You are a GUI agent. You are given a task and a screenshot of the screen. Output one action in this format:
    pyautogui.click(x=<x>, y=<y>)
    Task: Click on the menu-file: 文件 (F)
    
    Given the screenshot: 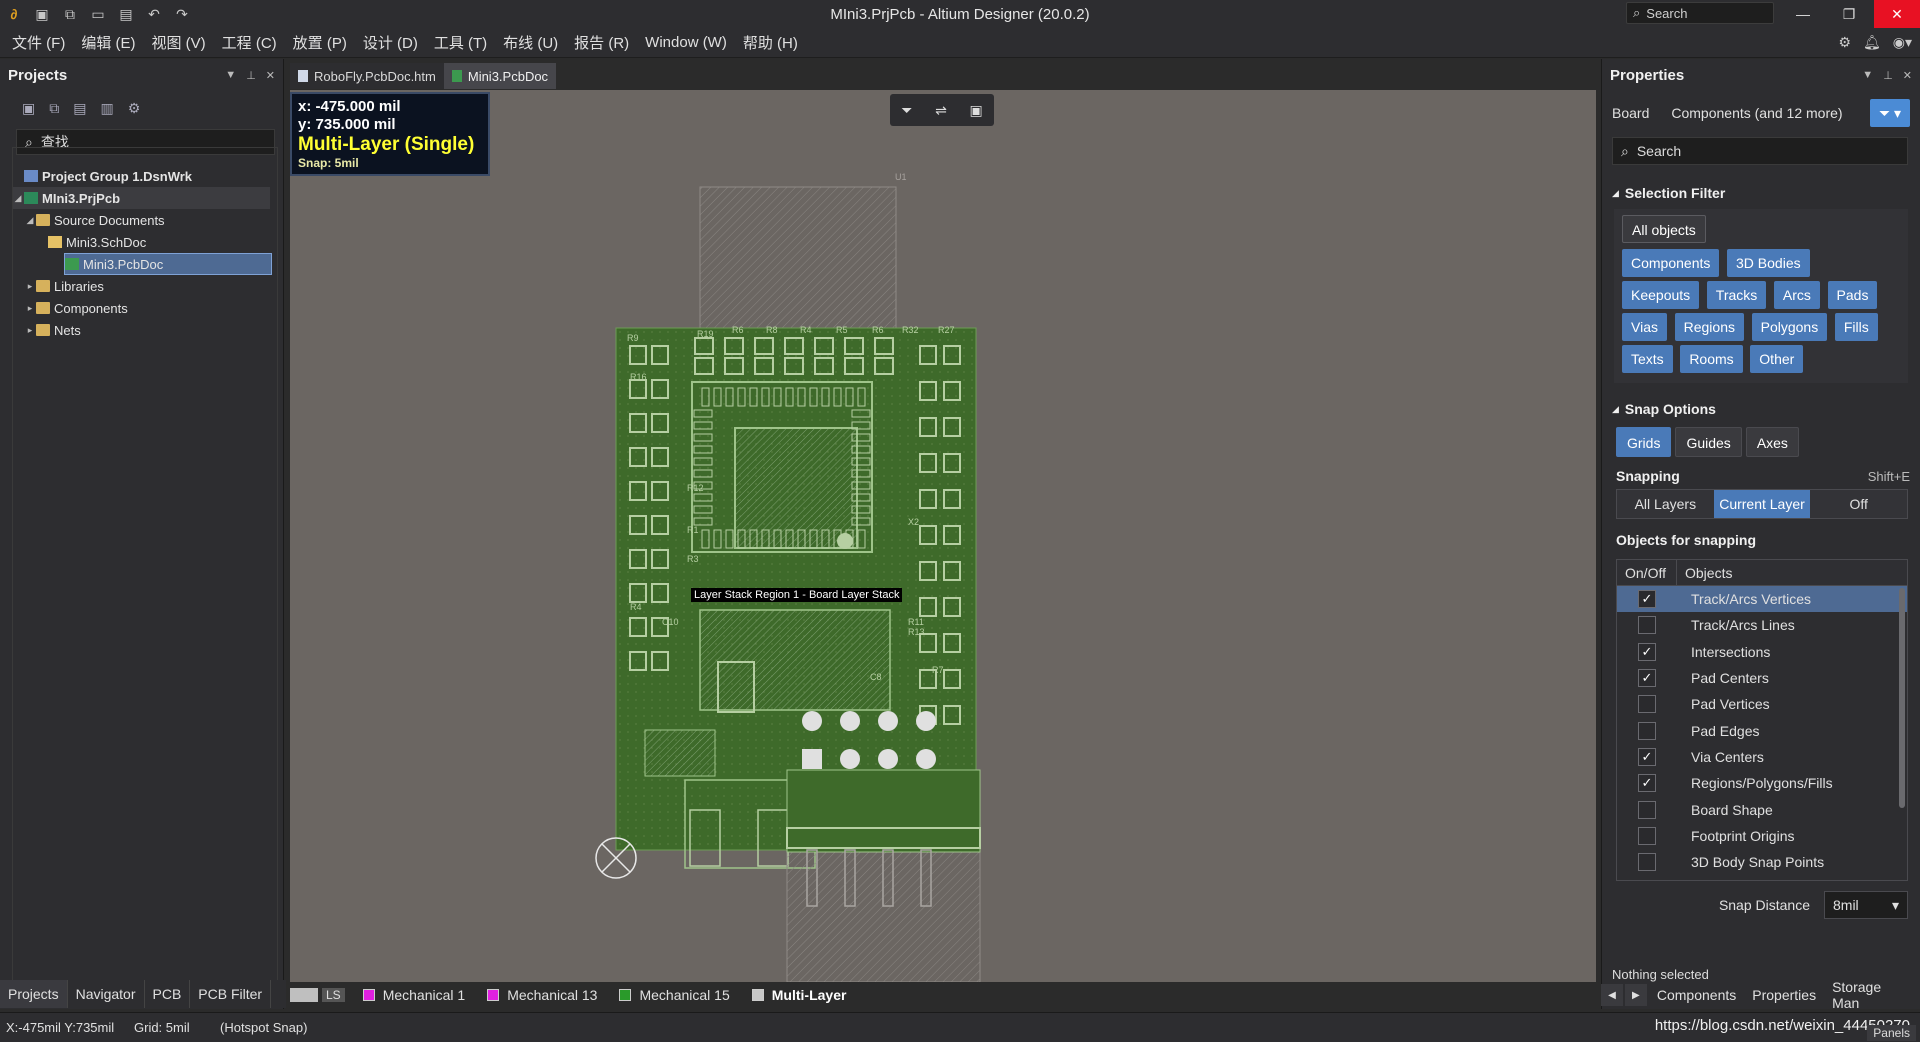 What is the action you would take?
    pyautogui.click(x=38, y=42)
    